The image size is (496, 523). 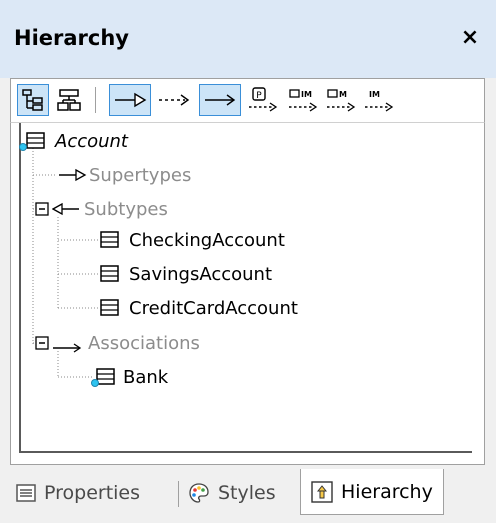 What do you see at coordinates (343, 94) in the screenshot?
I see `merge-glyph: M` at bounding box center [343, 94].